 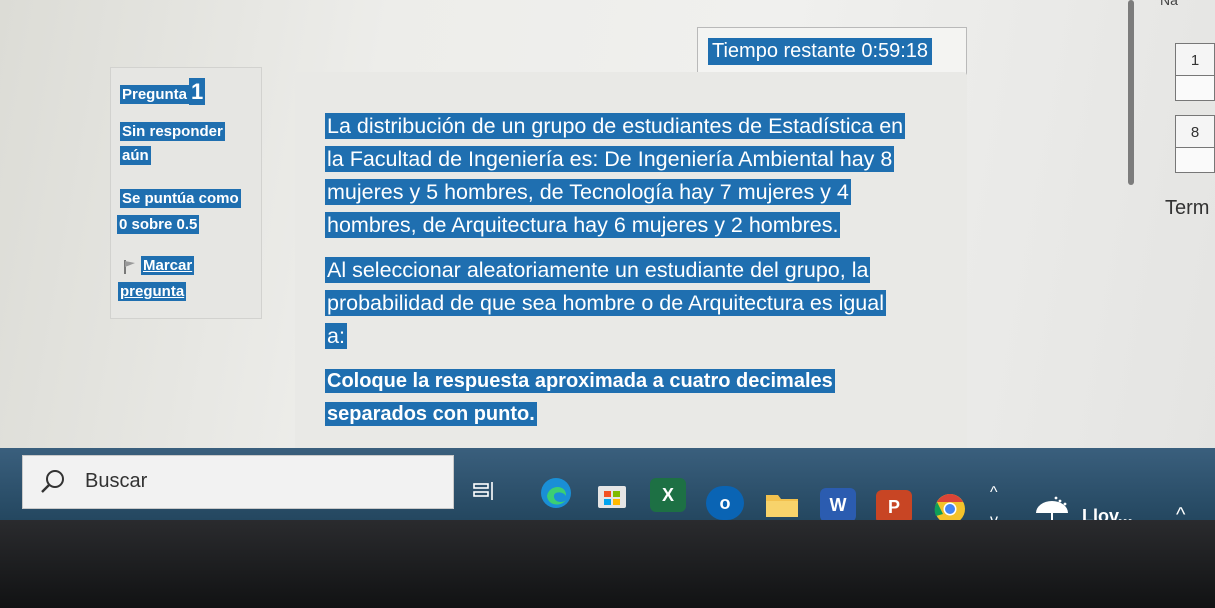 I want to click on powerpoint-icon: P, so click(x=894, y=505).